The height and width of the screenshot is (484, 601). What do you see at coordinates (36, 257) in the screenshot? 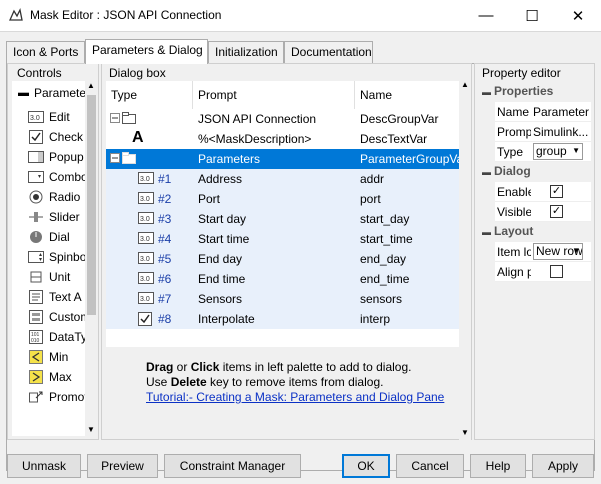
I see `spinbox-icon` at bounding box center [36, 257].